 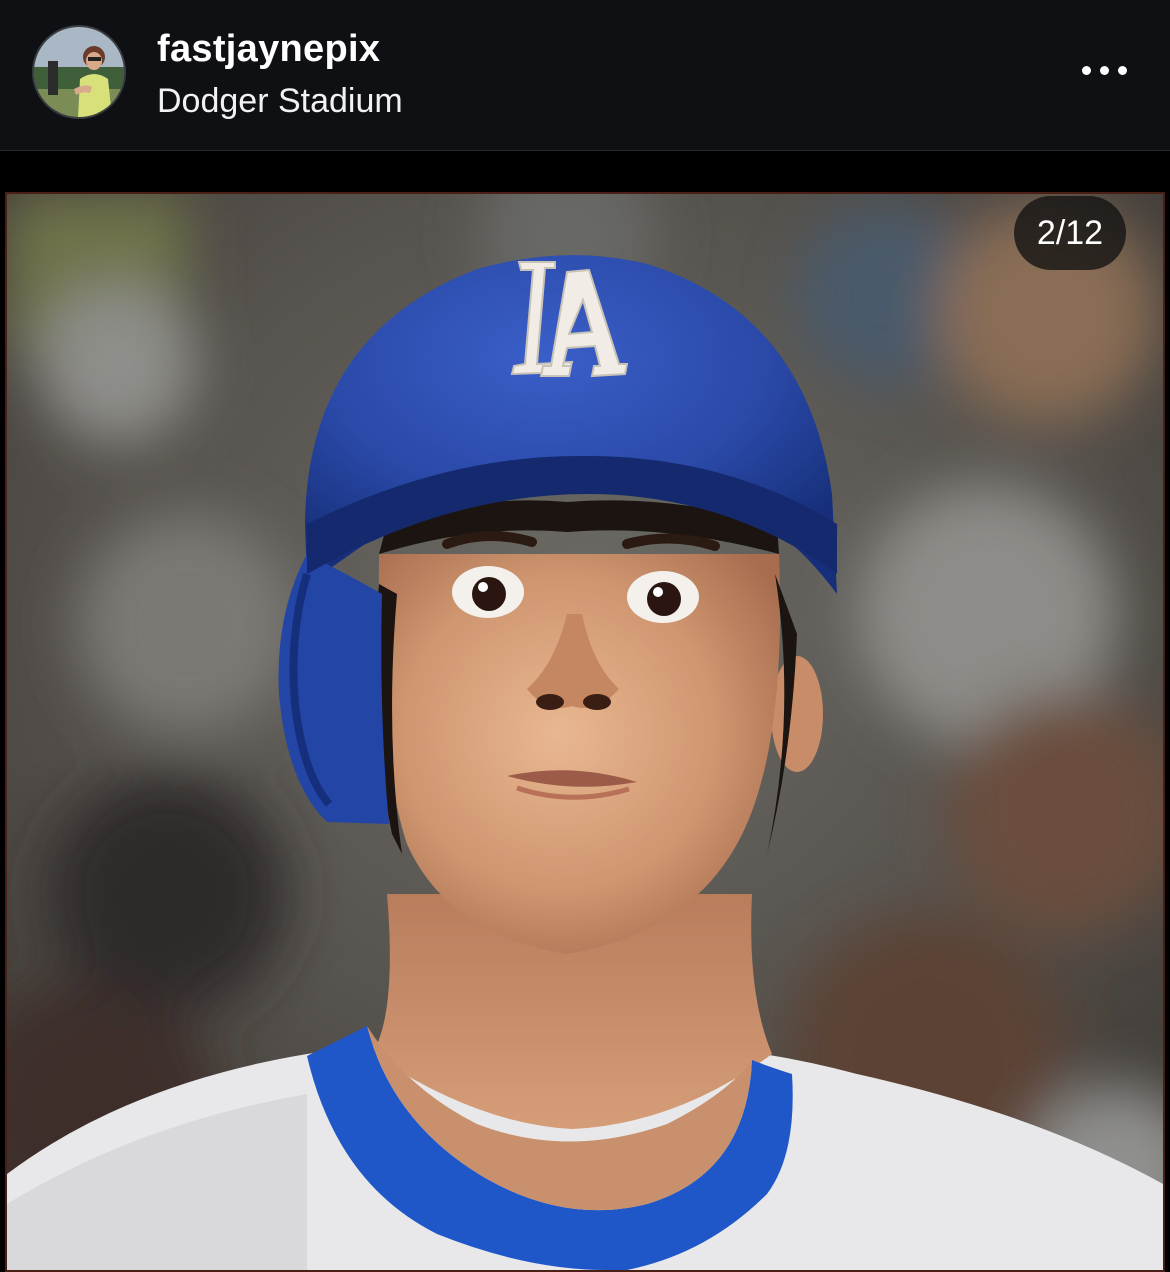 I want to click on post-header: fastjaynepix Dodger Stadium, so click(x=585, y=75).